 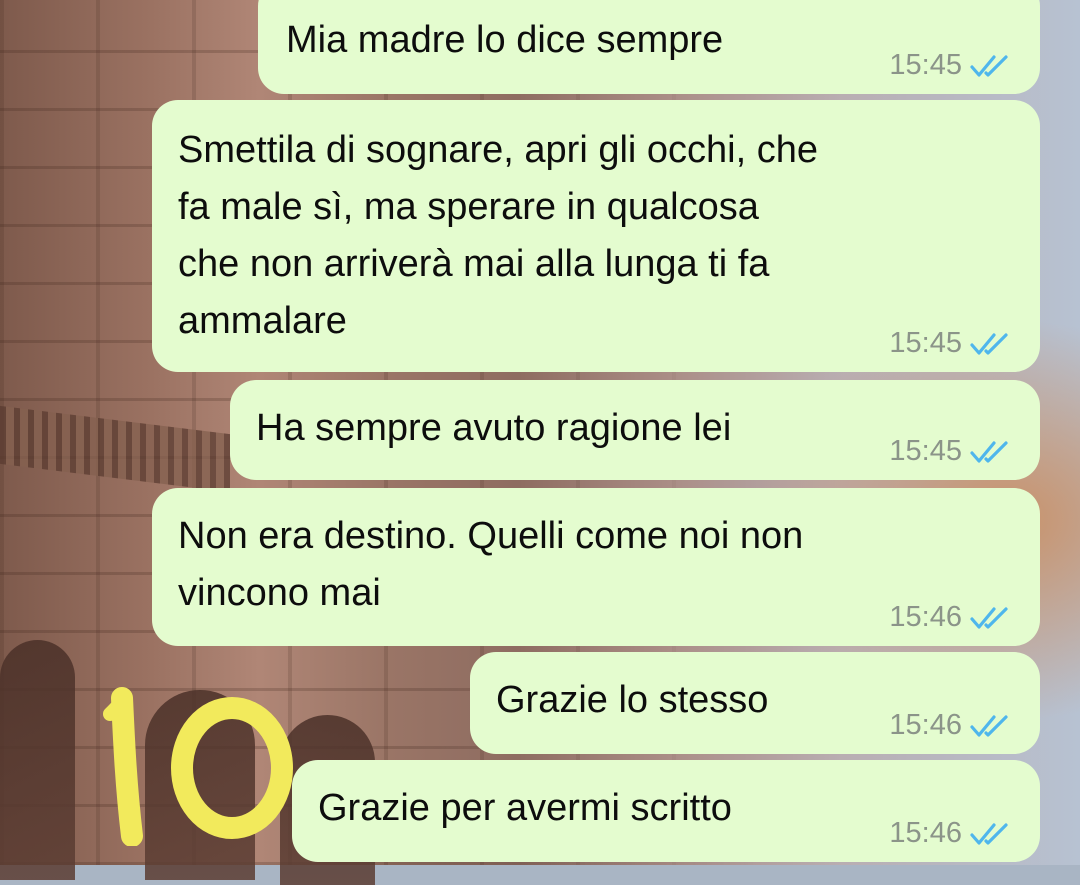 What do you see at coordinates (37, 760) in the screenshot?
I see `wallpaper-arch` at bounding box center [37, 760].